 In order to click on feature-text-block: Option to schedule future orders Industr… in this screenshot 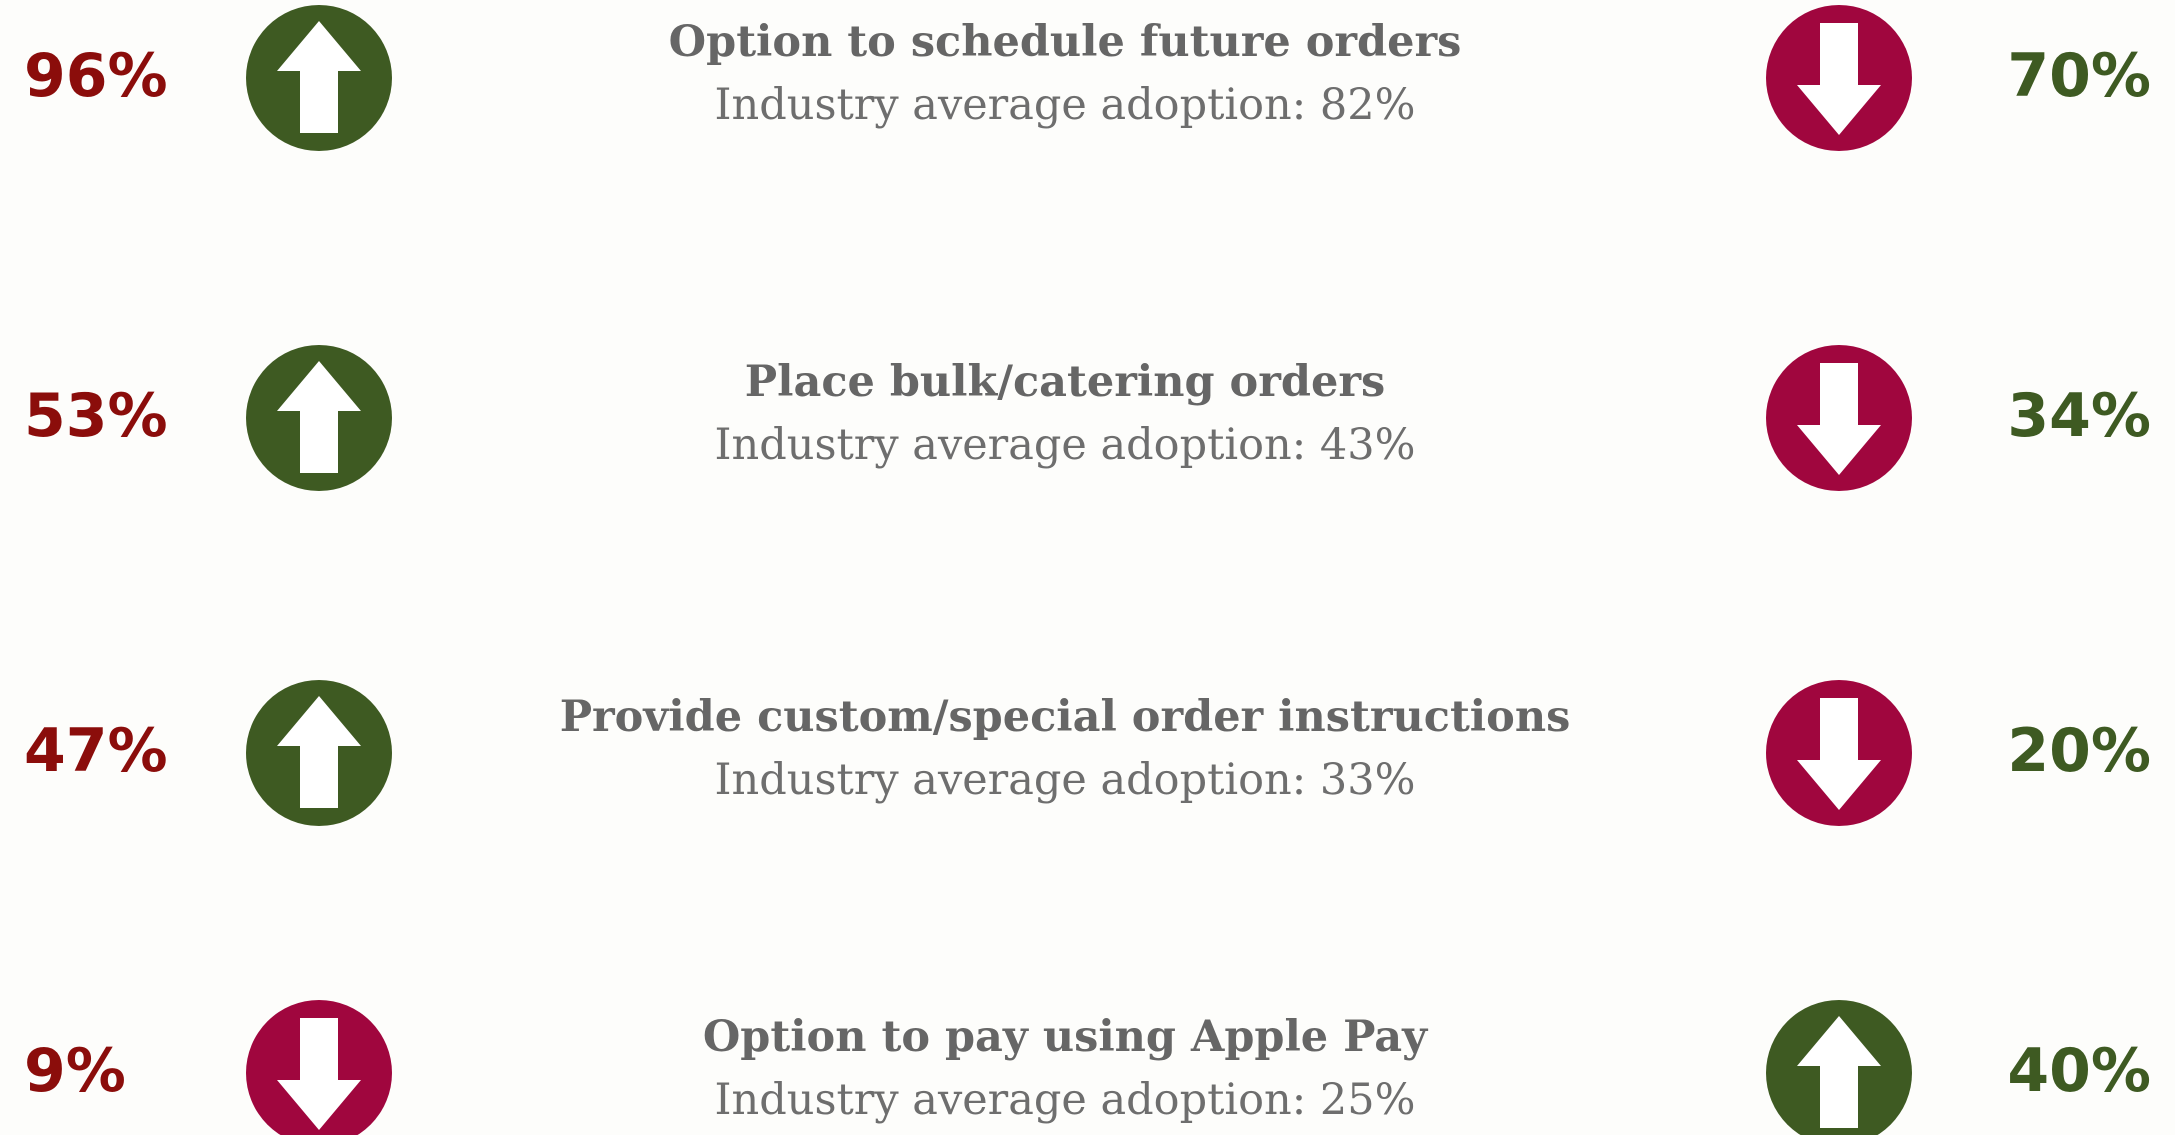, I will do `click(1065, 75)`.